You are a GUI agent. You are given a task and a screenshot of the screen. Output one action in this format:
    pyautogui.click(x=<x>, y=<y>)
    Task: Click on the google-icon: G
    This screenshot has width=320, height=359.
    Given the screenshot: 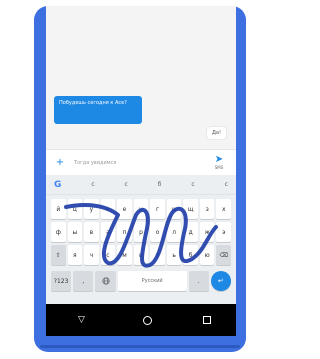 What is the action you would take?
    pyautogui.click(x=57, y=185)
    